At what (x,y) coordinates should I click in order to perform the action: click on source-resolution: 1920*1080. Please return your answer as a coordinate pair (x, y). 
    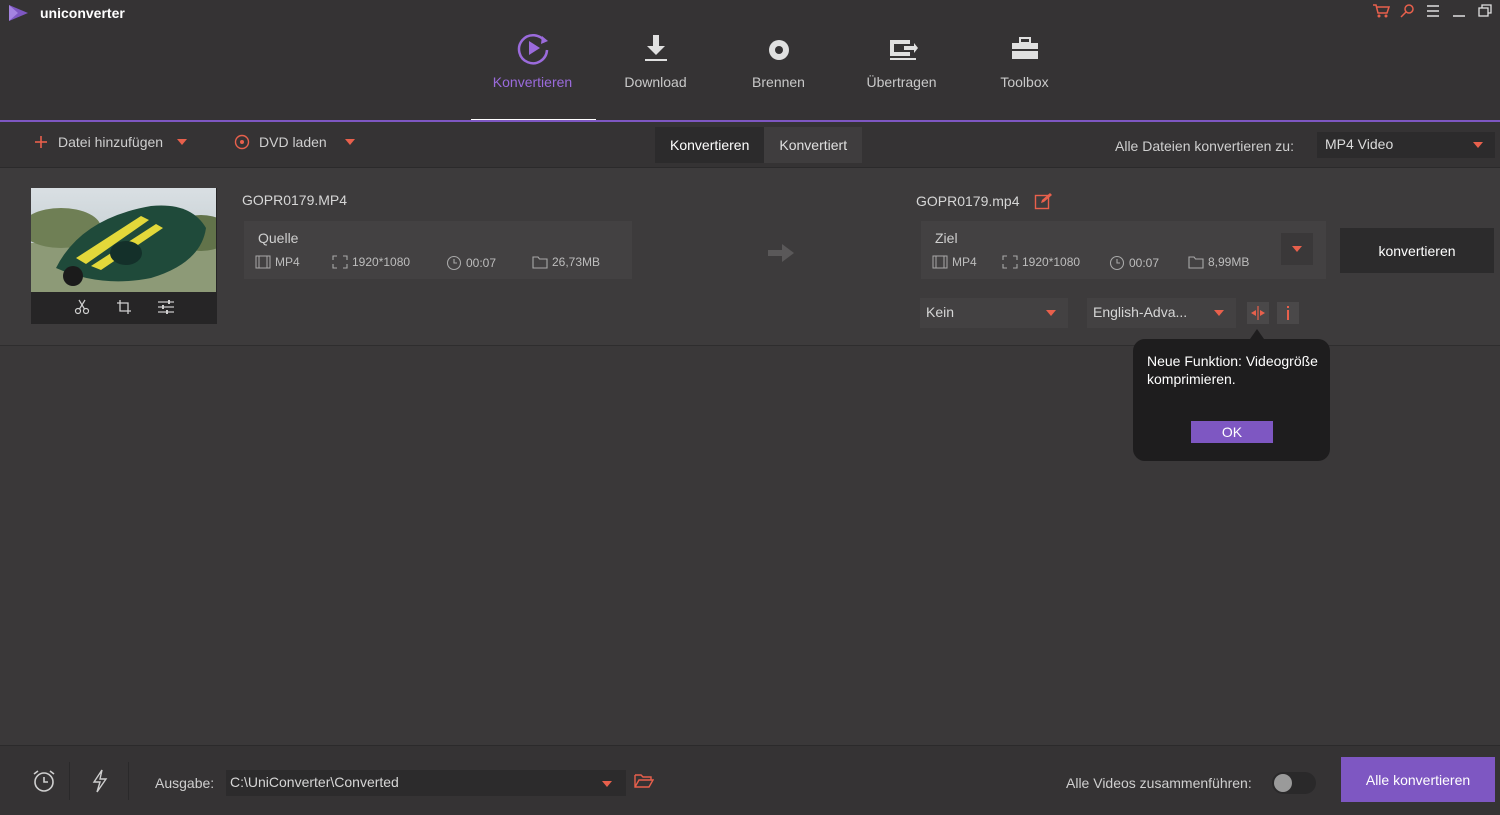
    Looking at the image, I should click on (371, 262).